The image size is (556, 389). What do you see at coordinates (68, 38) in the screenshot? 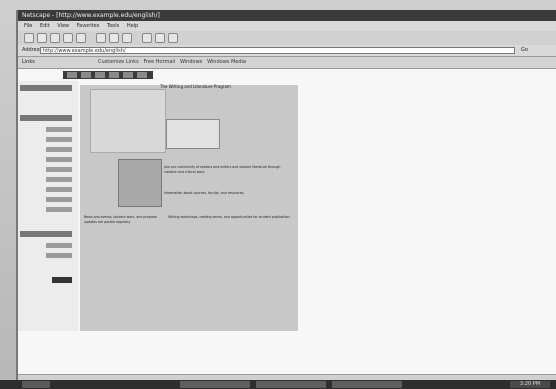
I see `refresh-icon` at bounding box center [68, 38].